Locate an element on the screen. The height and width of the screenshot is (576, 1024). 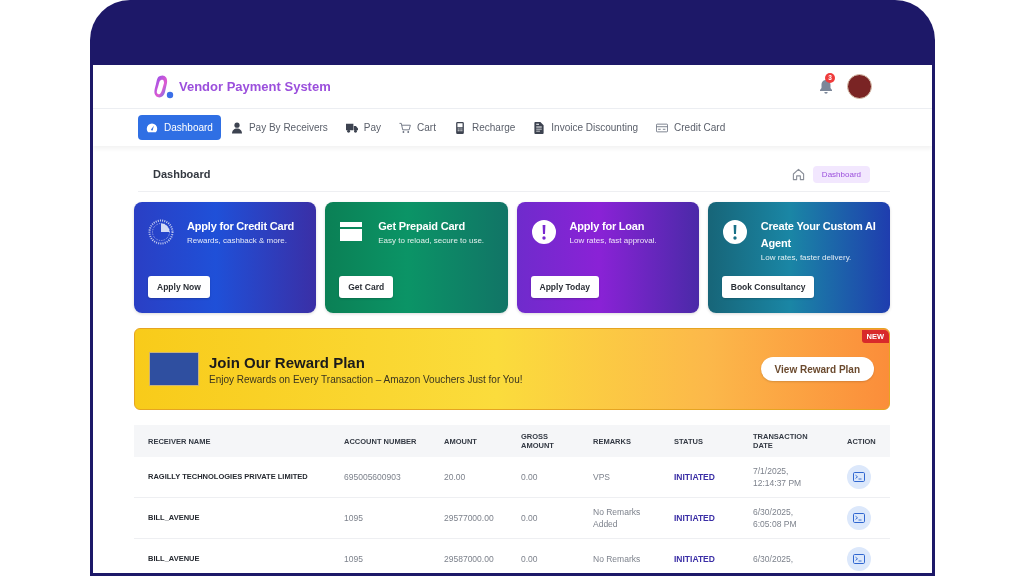
truck-icon is located at coordinates (351, 127).